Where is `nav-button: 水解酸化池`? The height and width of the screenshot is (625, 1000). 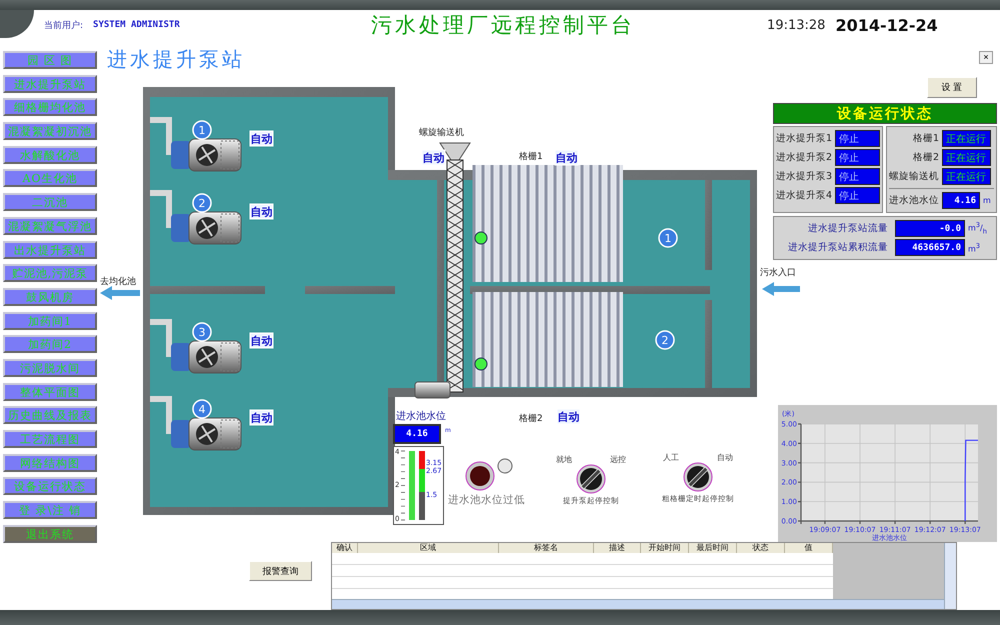 nav-button: 水解酸化池 is located at coordinates (50, 155).